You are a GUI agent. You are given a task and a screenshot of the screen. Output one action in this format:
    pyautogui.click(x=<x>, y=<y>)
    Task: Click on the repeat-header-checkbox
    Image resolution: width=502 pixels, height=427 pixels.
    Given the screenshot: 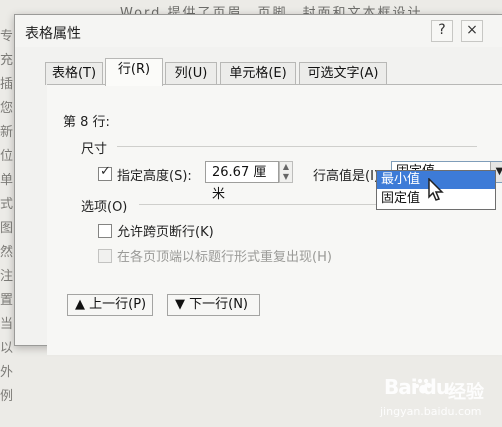 What is the action you would take?
    pyautogui.click(x=105, y=256)
    